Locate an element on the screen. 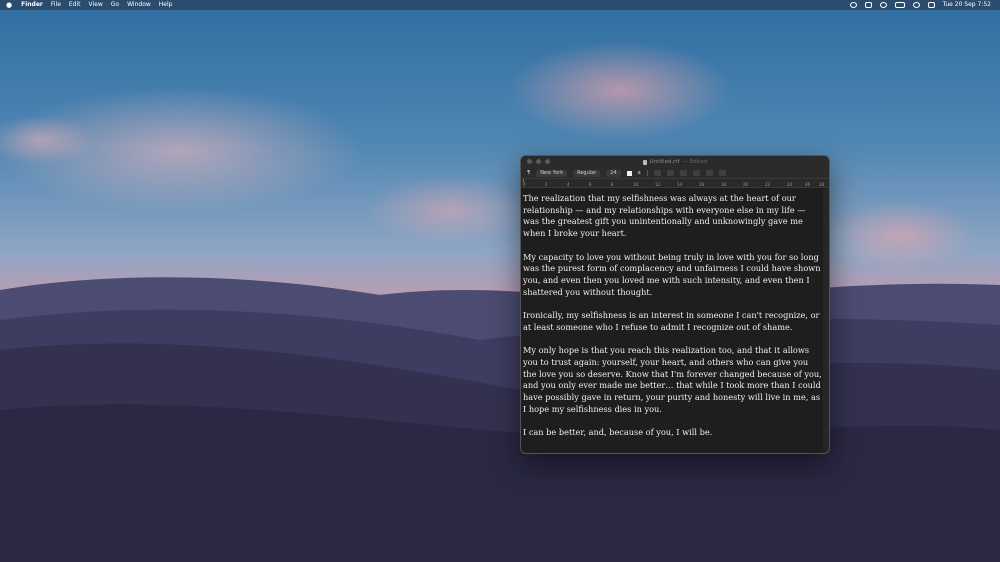  typeface-select: Regular is located at coordinates (587, 173).